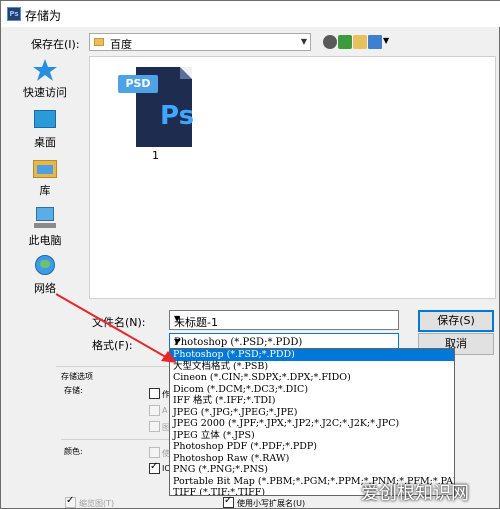 The image size is (500, 509). I want to click on save-label: 存储:, so click(73, 390).